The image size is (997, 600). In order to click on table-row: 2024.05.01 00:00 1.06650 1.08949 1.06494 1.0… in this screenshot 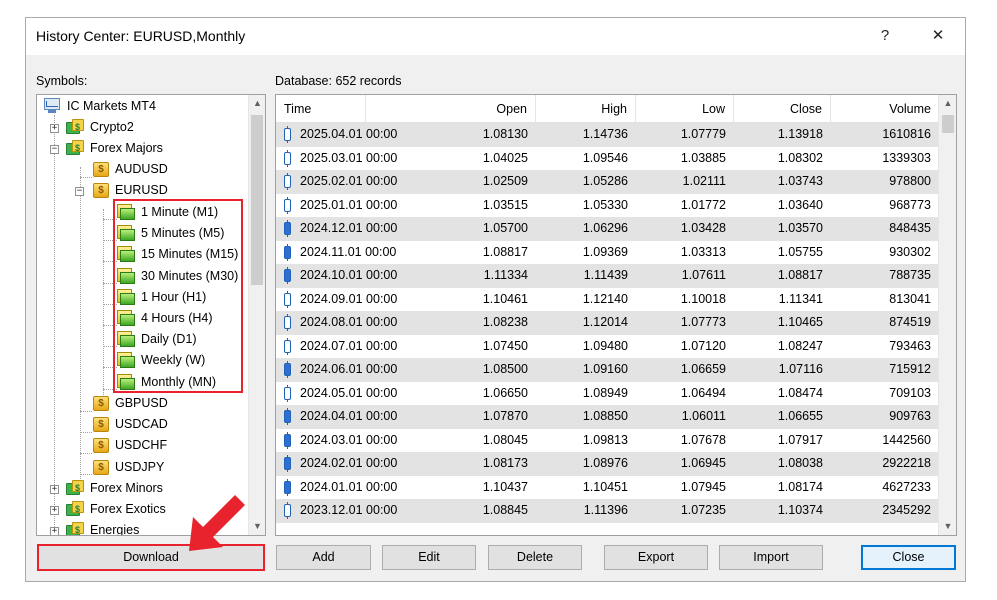, I will do `click(607, 394)`.